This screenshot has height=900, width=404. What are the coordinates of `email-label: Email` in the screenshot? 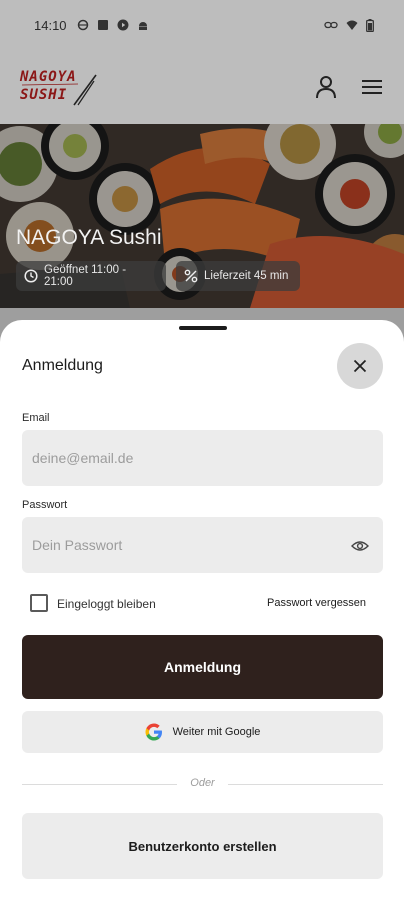 It's located at (36, 418).